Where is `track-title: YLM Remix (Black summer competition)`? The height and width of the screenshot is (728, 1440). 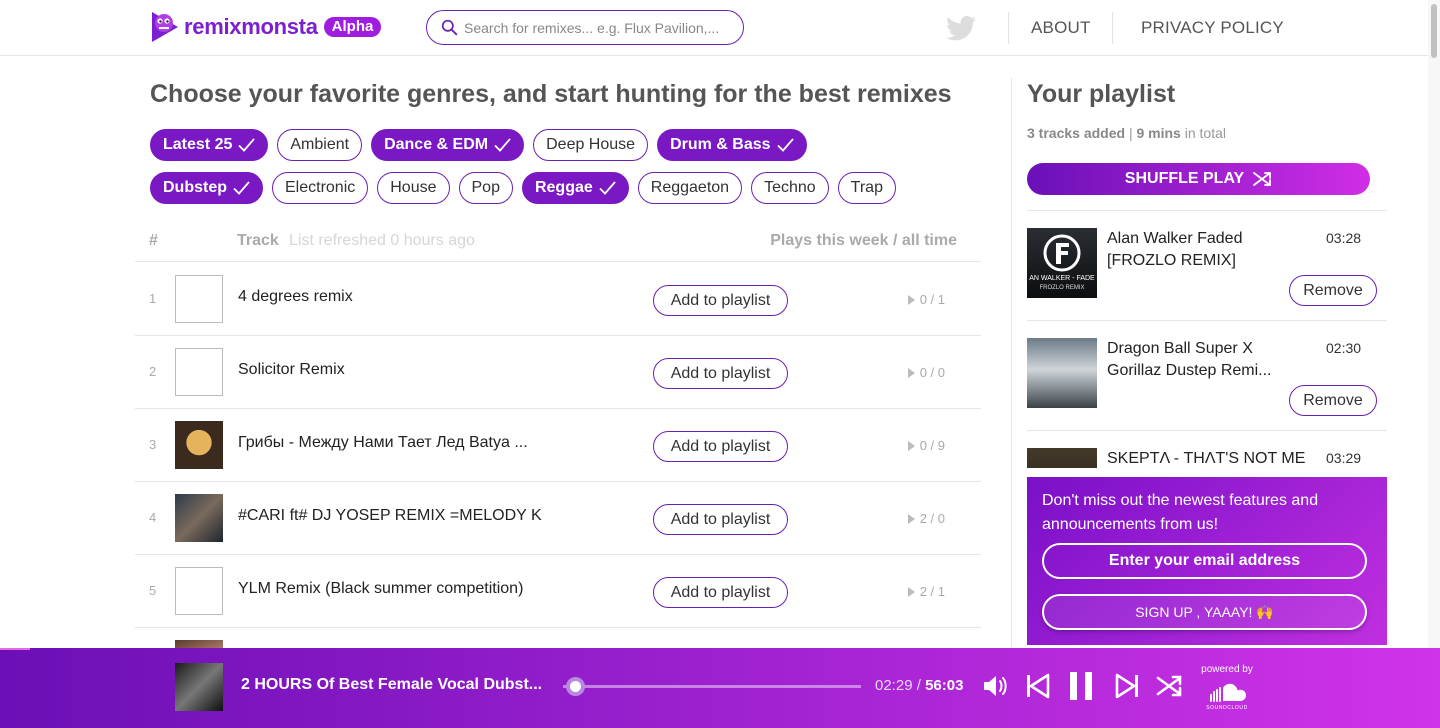 track-title: YLM Remix (Black summer competition) is located at coordinates (380, 589).